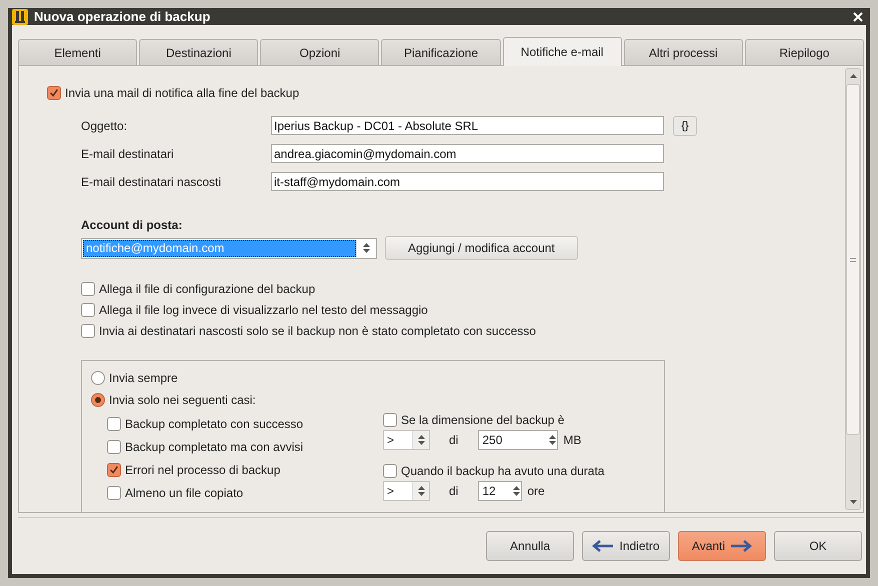 The width and height of the screenshot is (878, 586). Describe the element at coordinates (123, 16) in the screenshot. I see `window-title: Nuova operazione di backup` at that location.